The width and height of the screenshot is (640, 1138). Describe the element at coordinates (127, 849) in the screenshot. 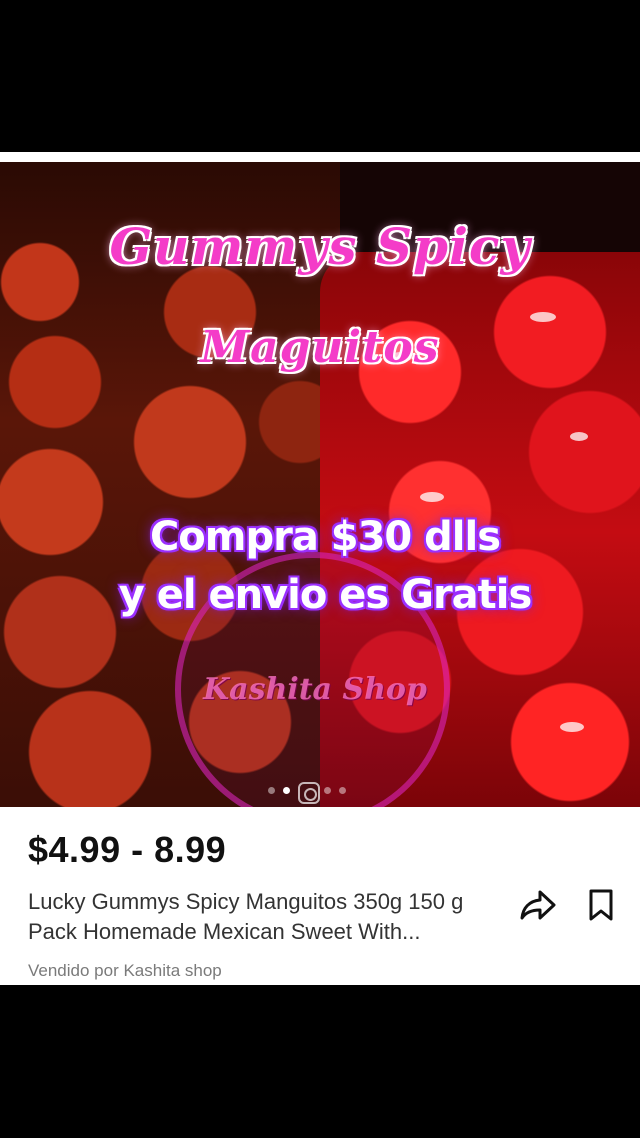

I see `product-price: $4.99 - 8.99` at that location.